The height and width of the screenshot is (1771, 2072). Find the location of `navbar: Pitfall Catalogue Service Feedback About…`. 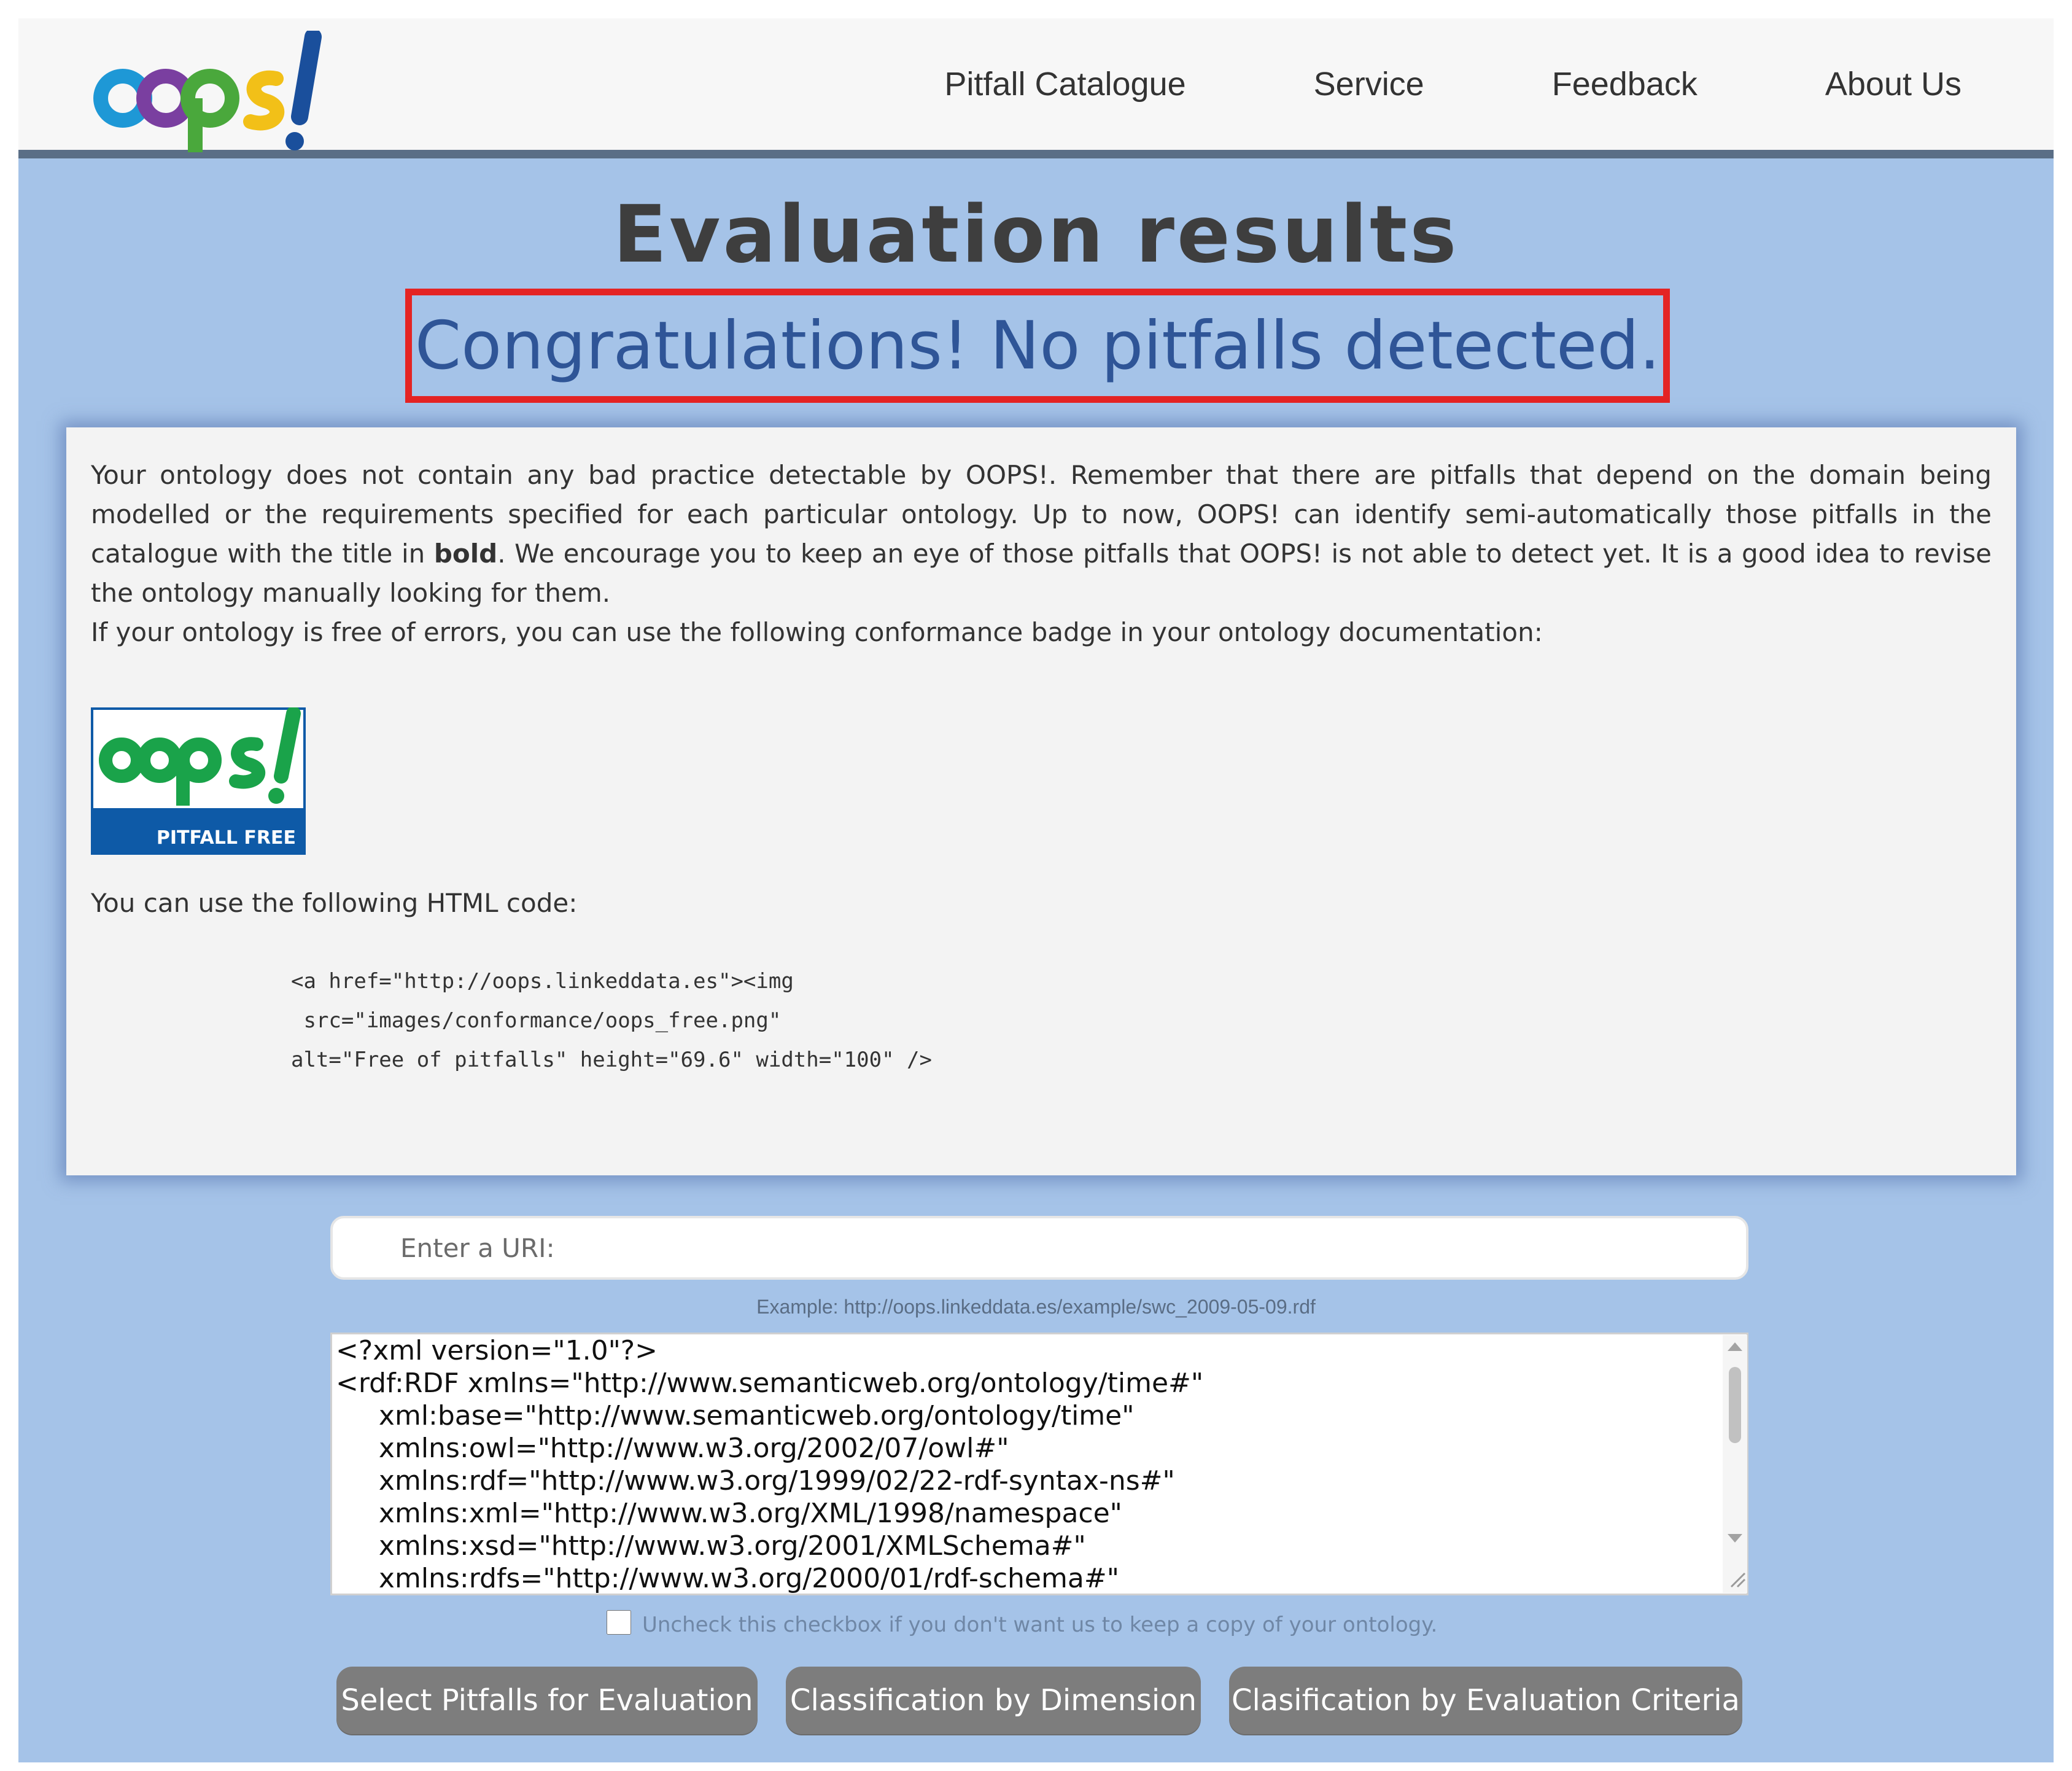

navbar: Pitfall Catalogue Service Feedback About… is located at coordinates (1036, 88).